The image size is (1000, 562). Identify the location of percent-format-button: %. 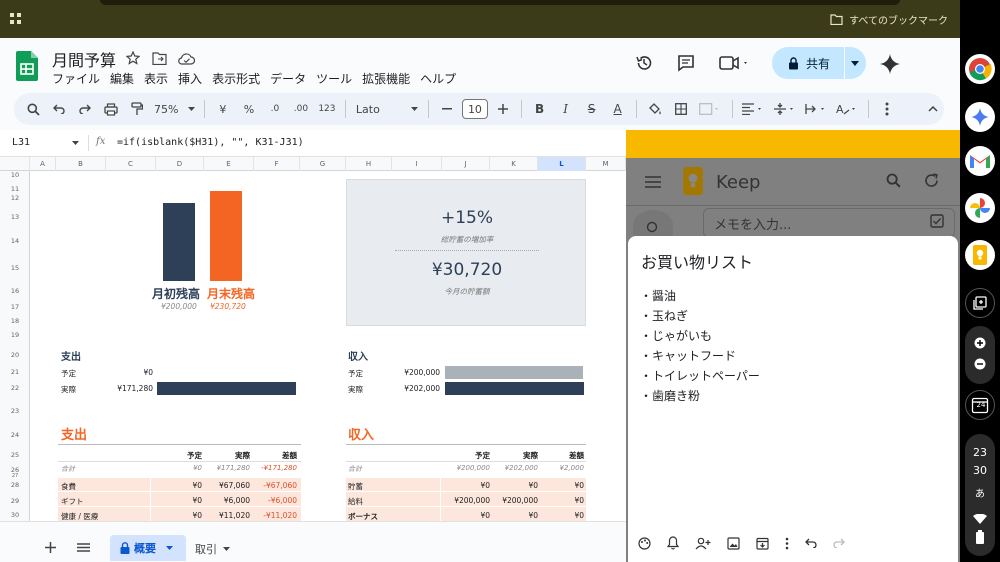
(249, 109).